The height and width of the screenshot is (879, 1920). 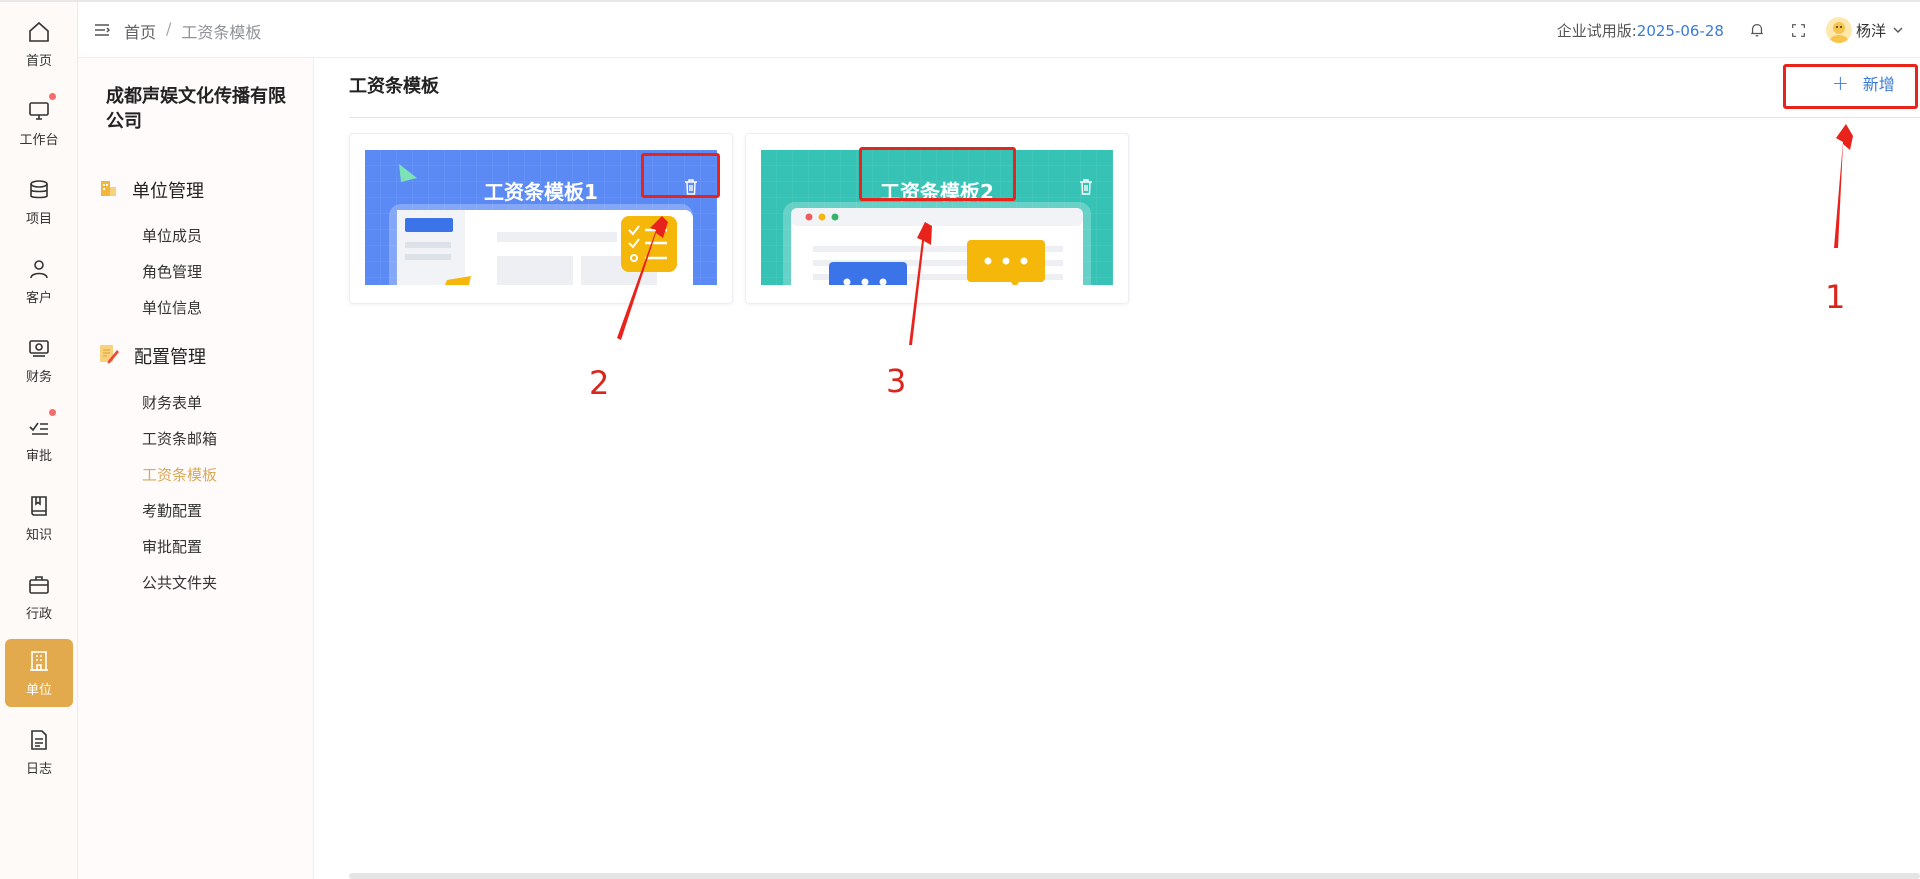 What do you see at coordinates (172, 235) in the screenshot?
I see `sidebar-item-members: 单位成员` at bounding box center [172, 235].